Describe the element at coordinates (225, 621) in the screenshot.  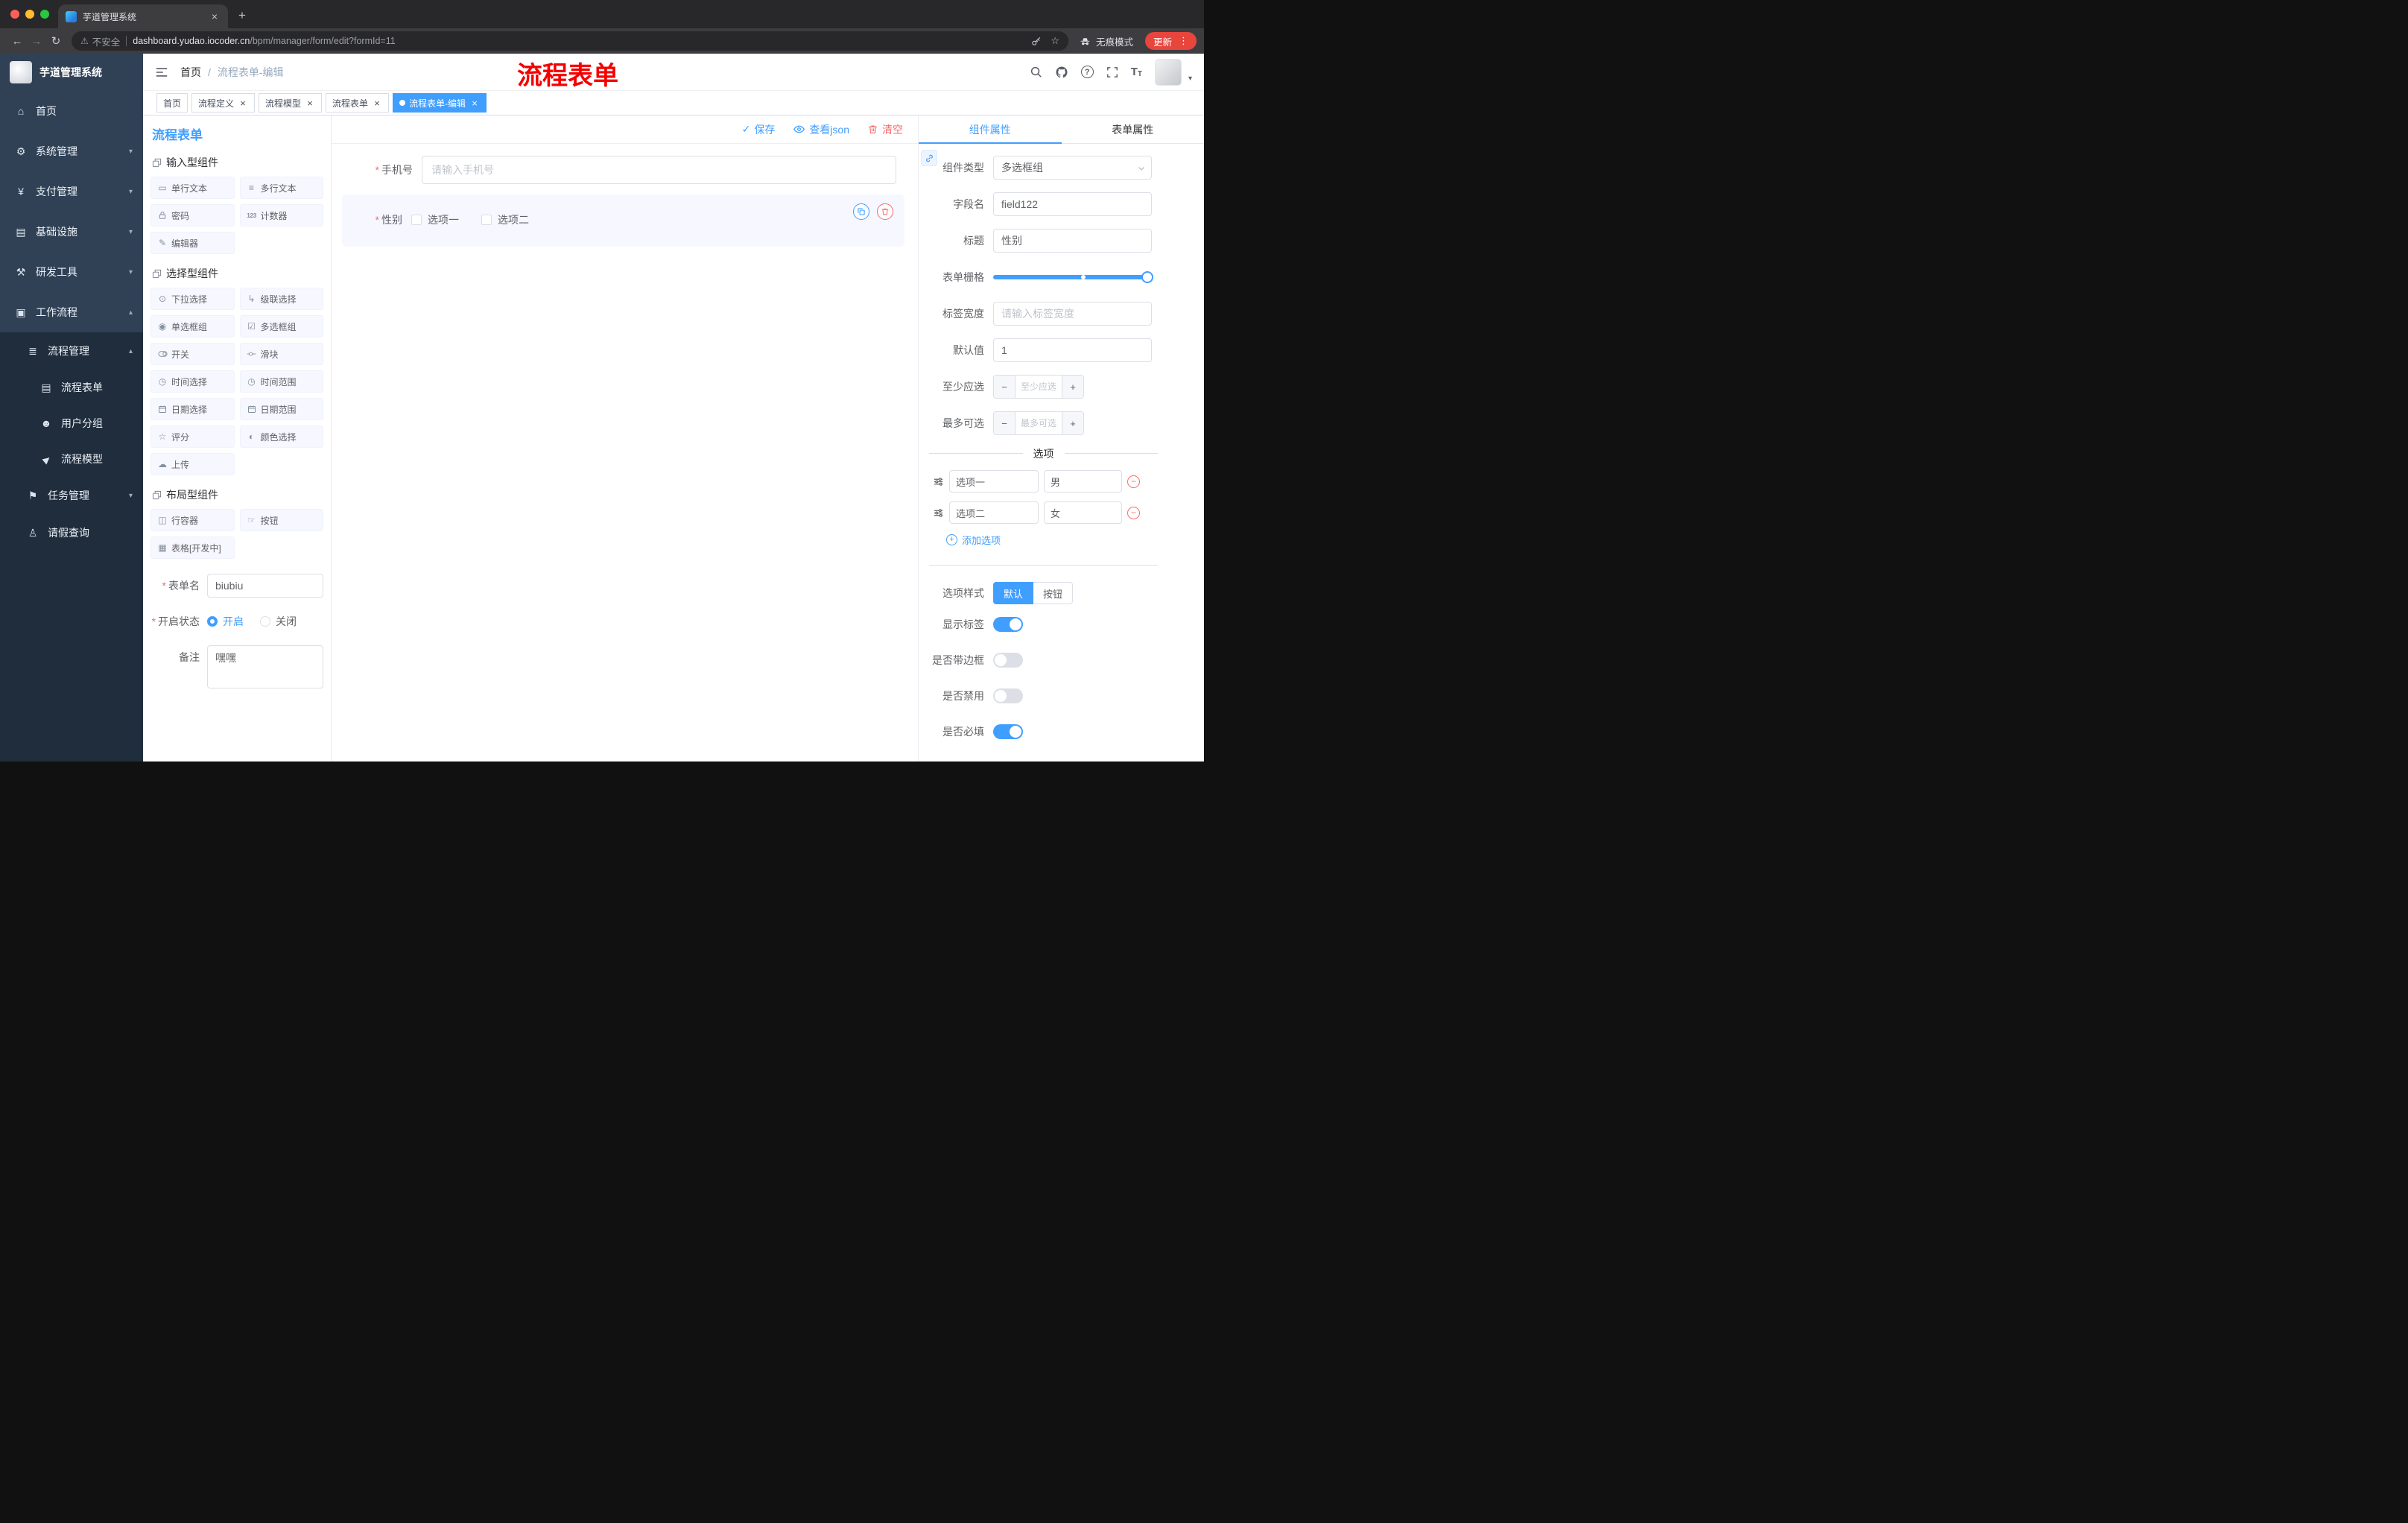
I see `status-on-radio: 开启` at that location.